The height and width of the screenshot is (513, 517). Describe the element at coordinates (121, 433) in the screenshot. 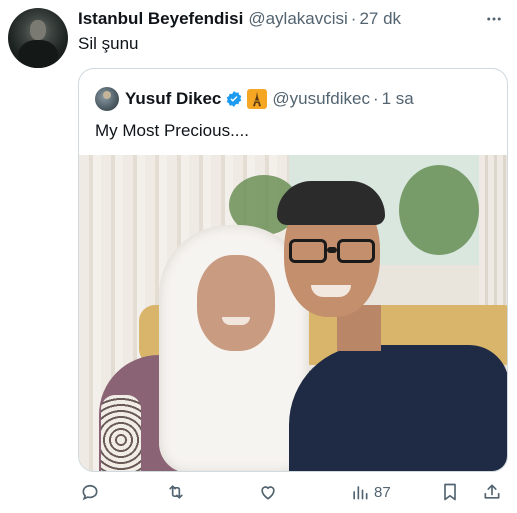

I see `photo-woman-blouse` at that location.